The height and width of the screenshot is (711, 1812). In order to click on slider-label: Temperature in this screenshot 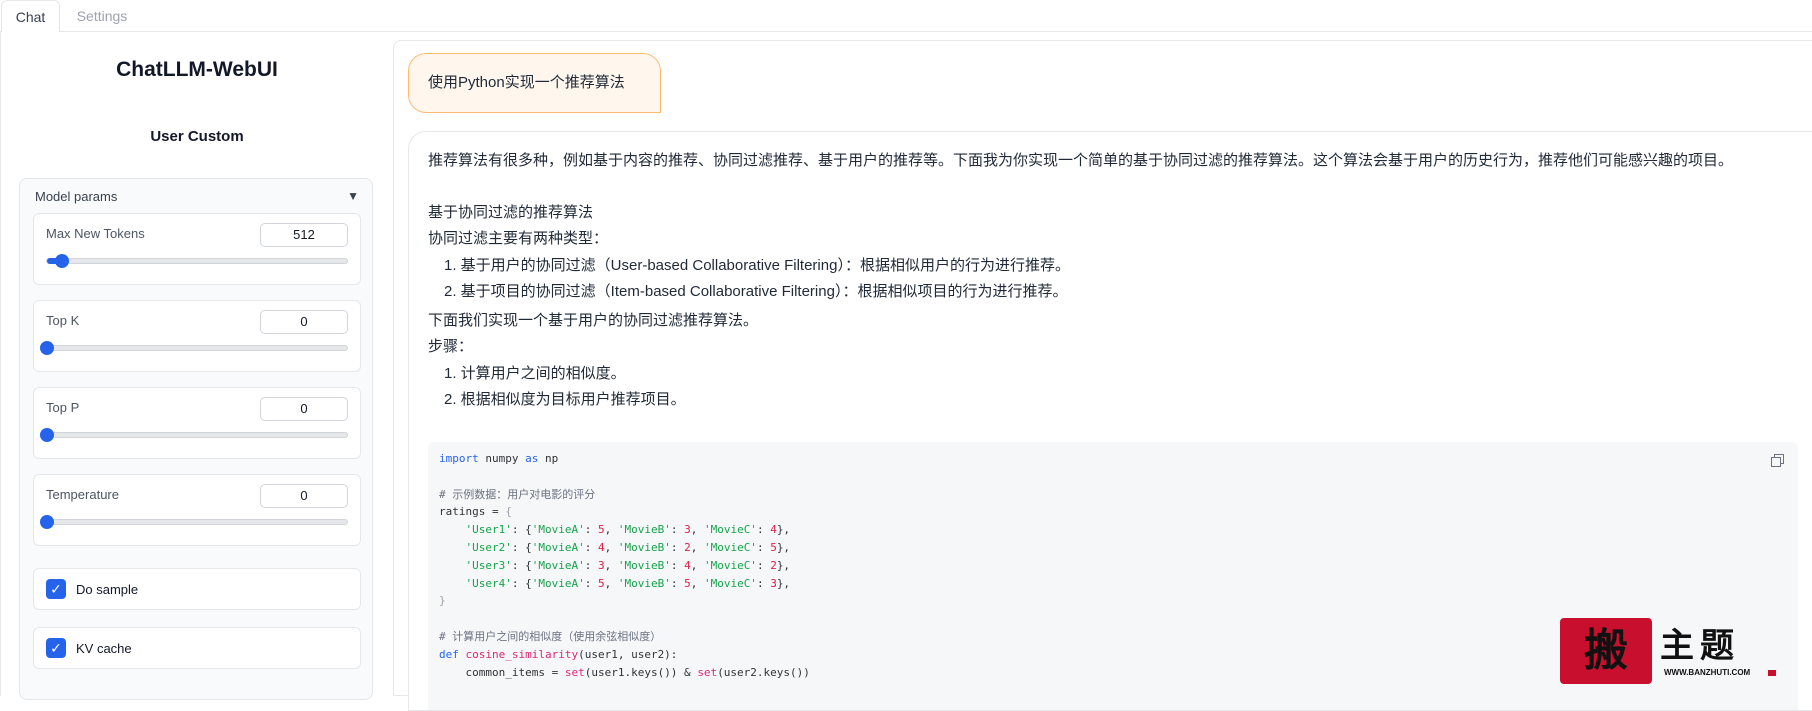, I will do `click(82, 494)`.